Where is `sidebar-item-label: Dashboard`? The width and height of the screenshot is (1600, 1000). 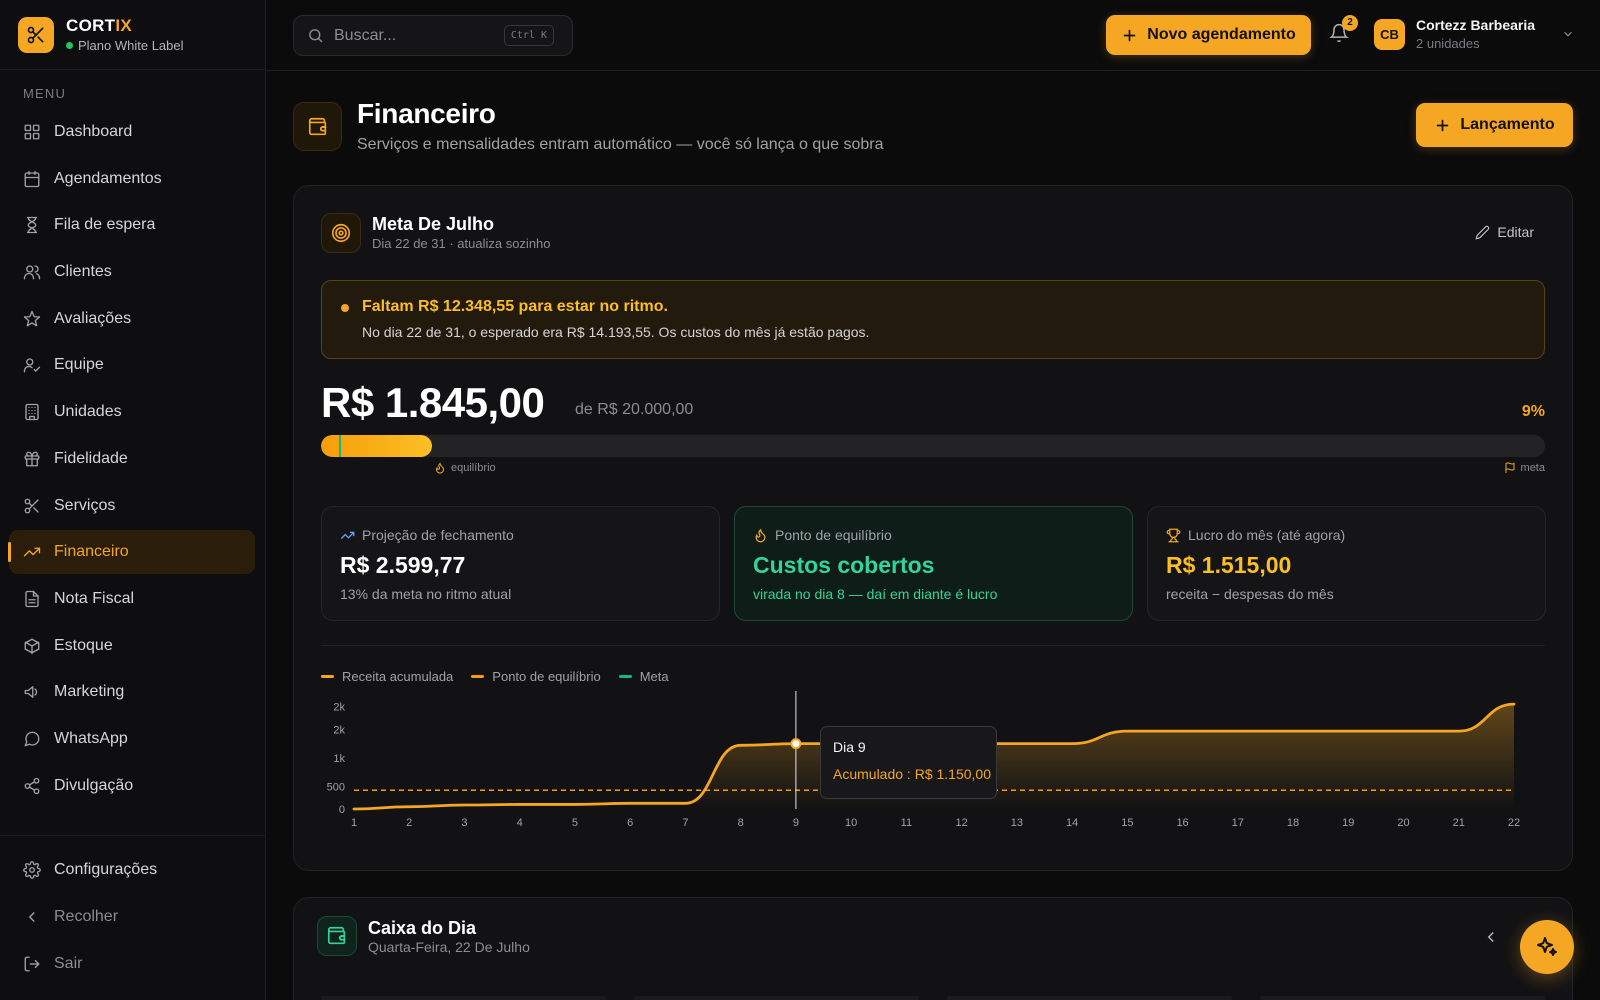
sidebar-item-label: Dashboard is located at coordinates (93, 131).